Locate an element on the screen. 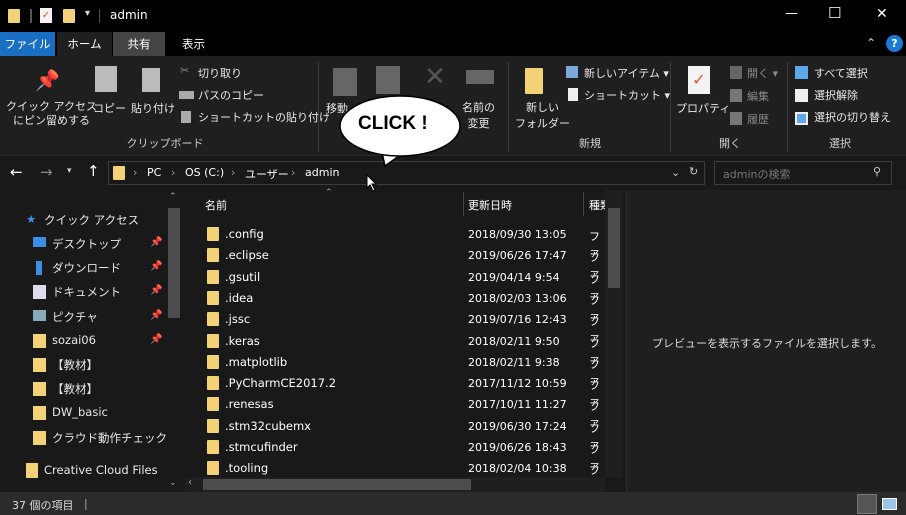  file-row: .renesas 2017/10/11 11:27 ファ is located at coordinates (395, 412).